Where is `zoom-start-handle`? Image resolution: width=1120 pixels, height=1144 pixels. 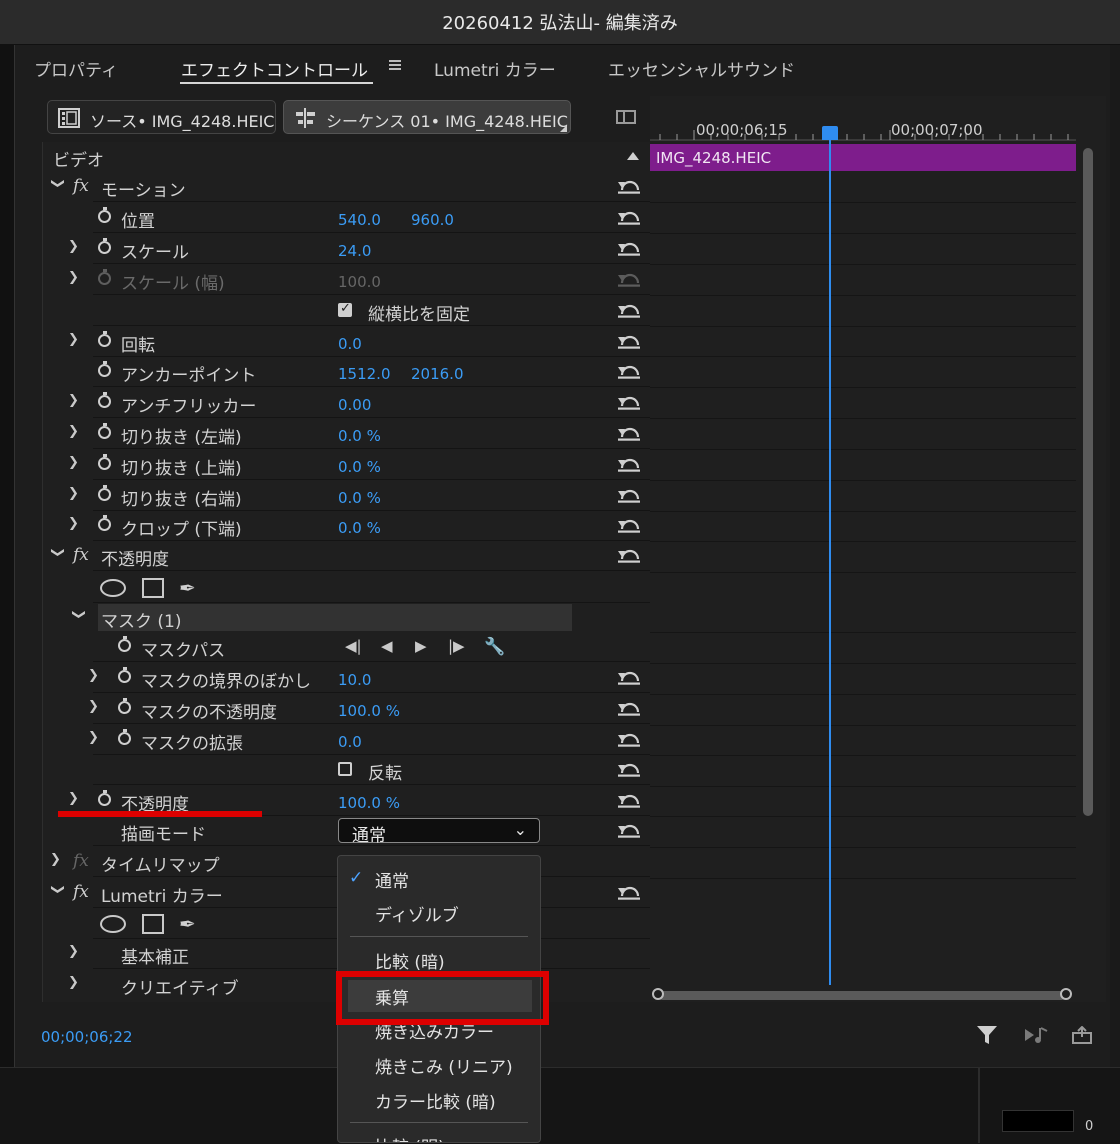 zoom-start-handle is located at coordinates (658, 994).